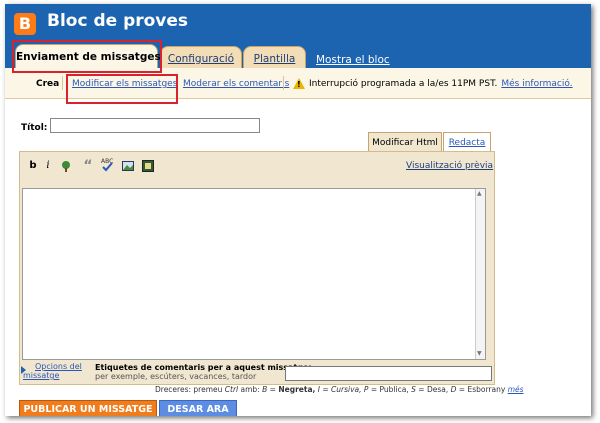 This screenshot has height=423, width=600. What do you see at coordinates (66, 166) in the screenshot?
I see `link-icon` at bounding box center [66, 166].